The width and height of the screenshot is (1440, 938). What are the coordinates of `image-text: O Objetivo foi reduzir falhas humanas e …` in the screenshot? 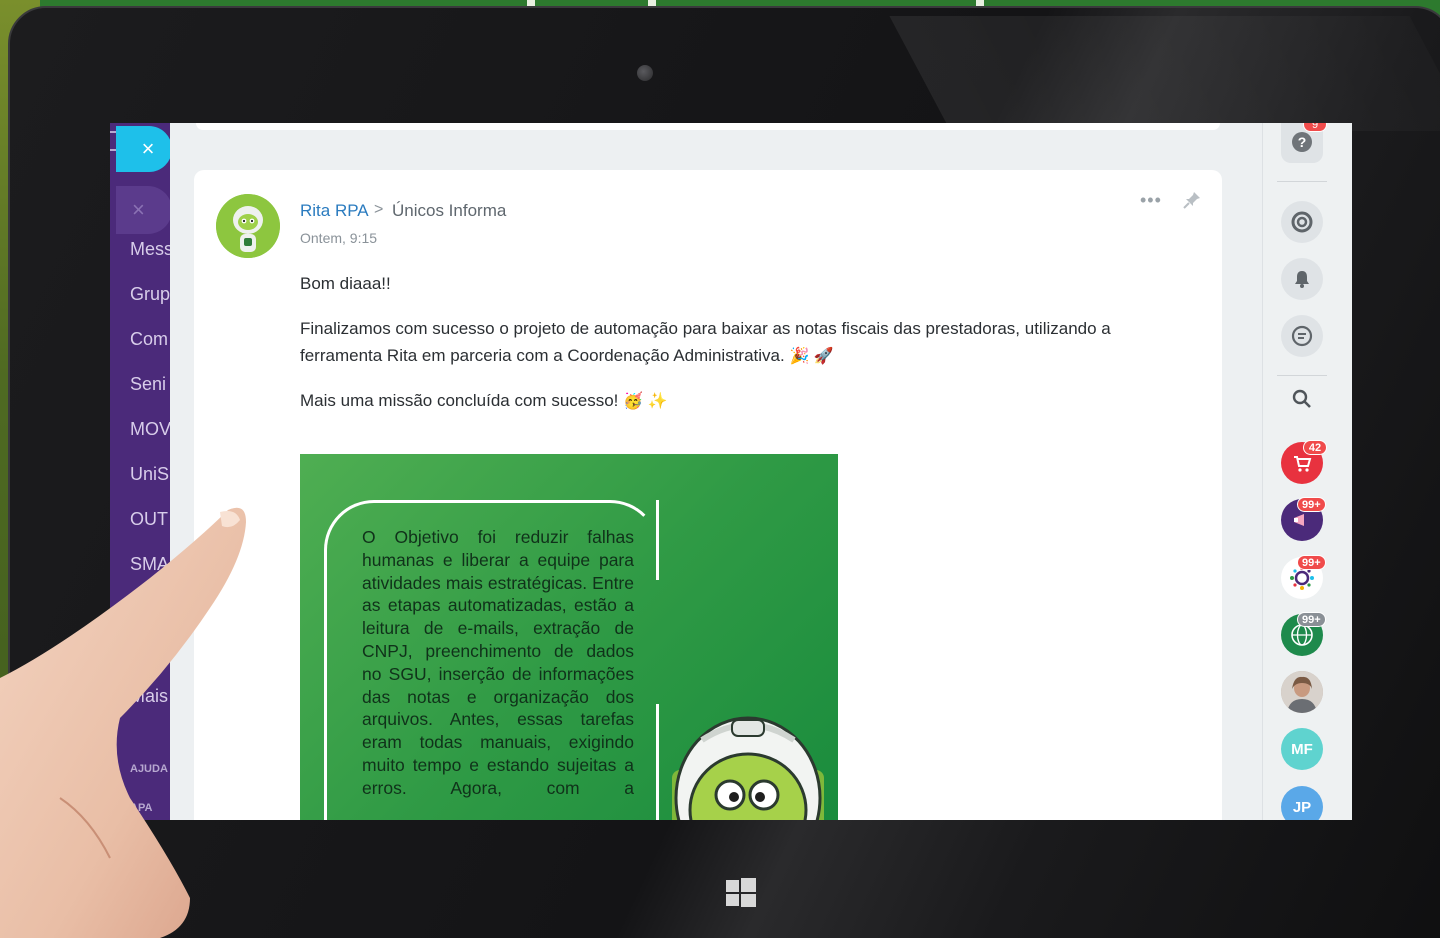 It's located at (498, 662).